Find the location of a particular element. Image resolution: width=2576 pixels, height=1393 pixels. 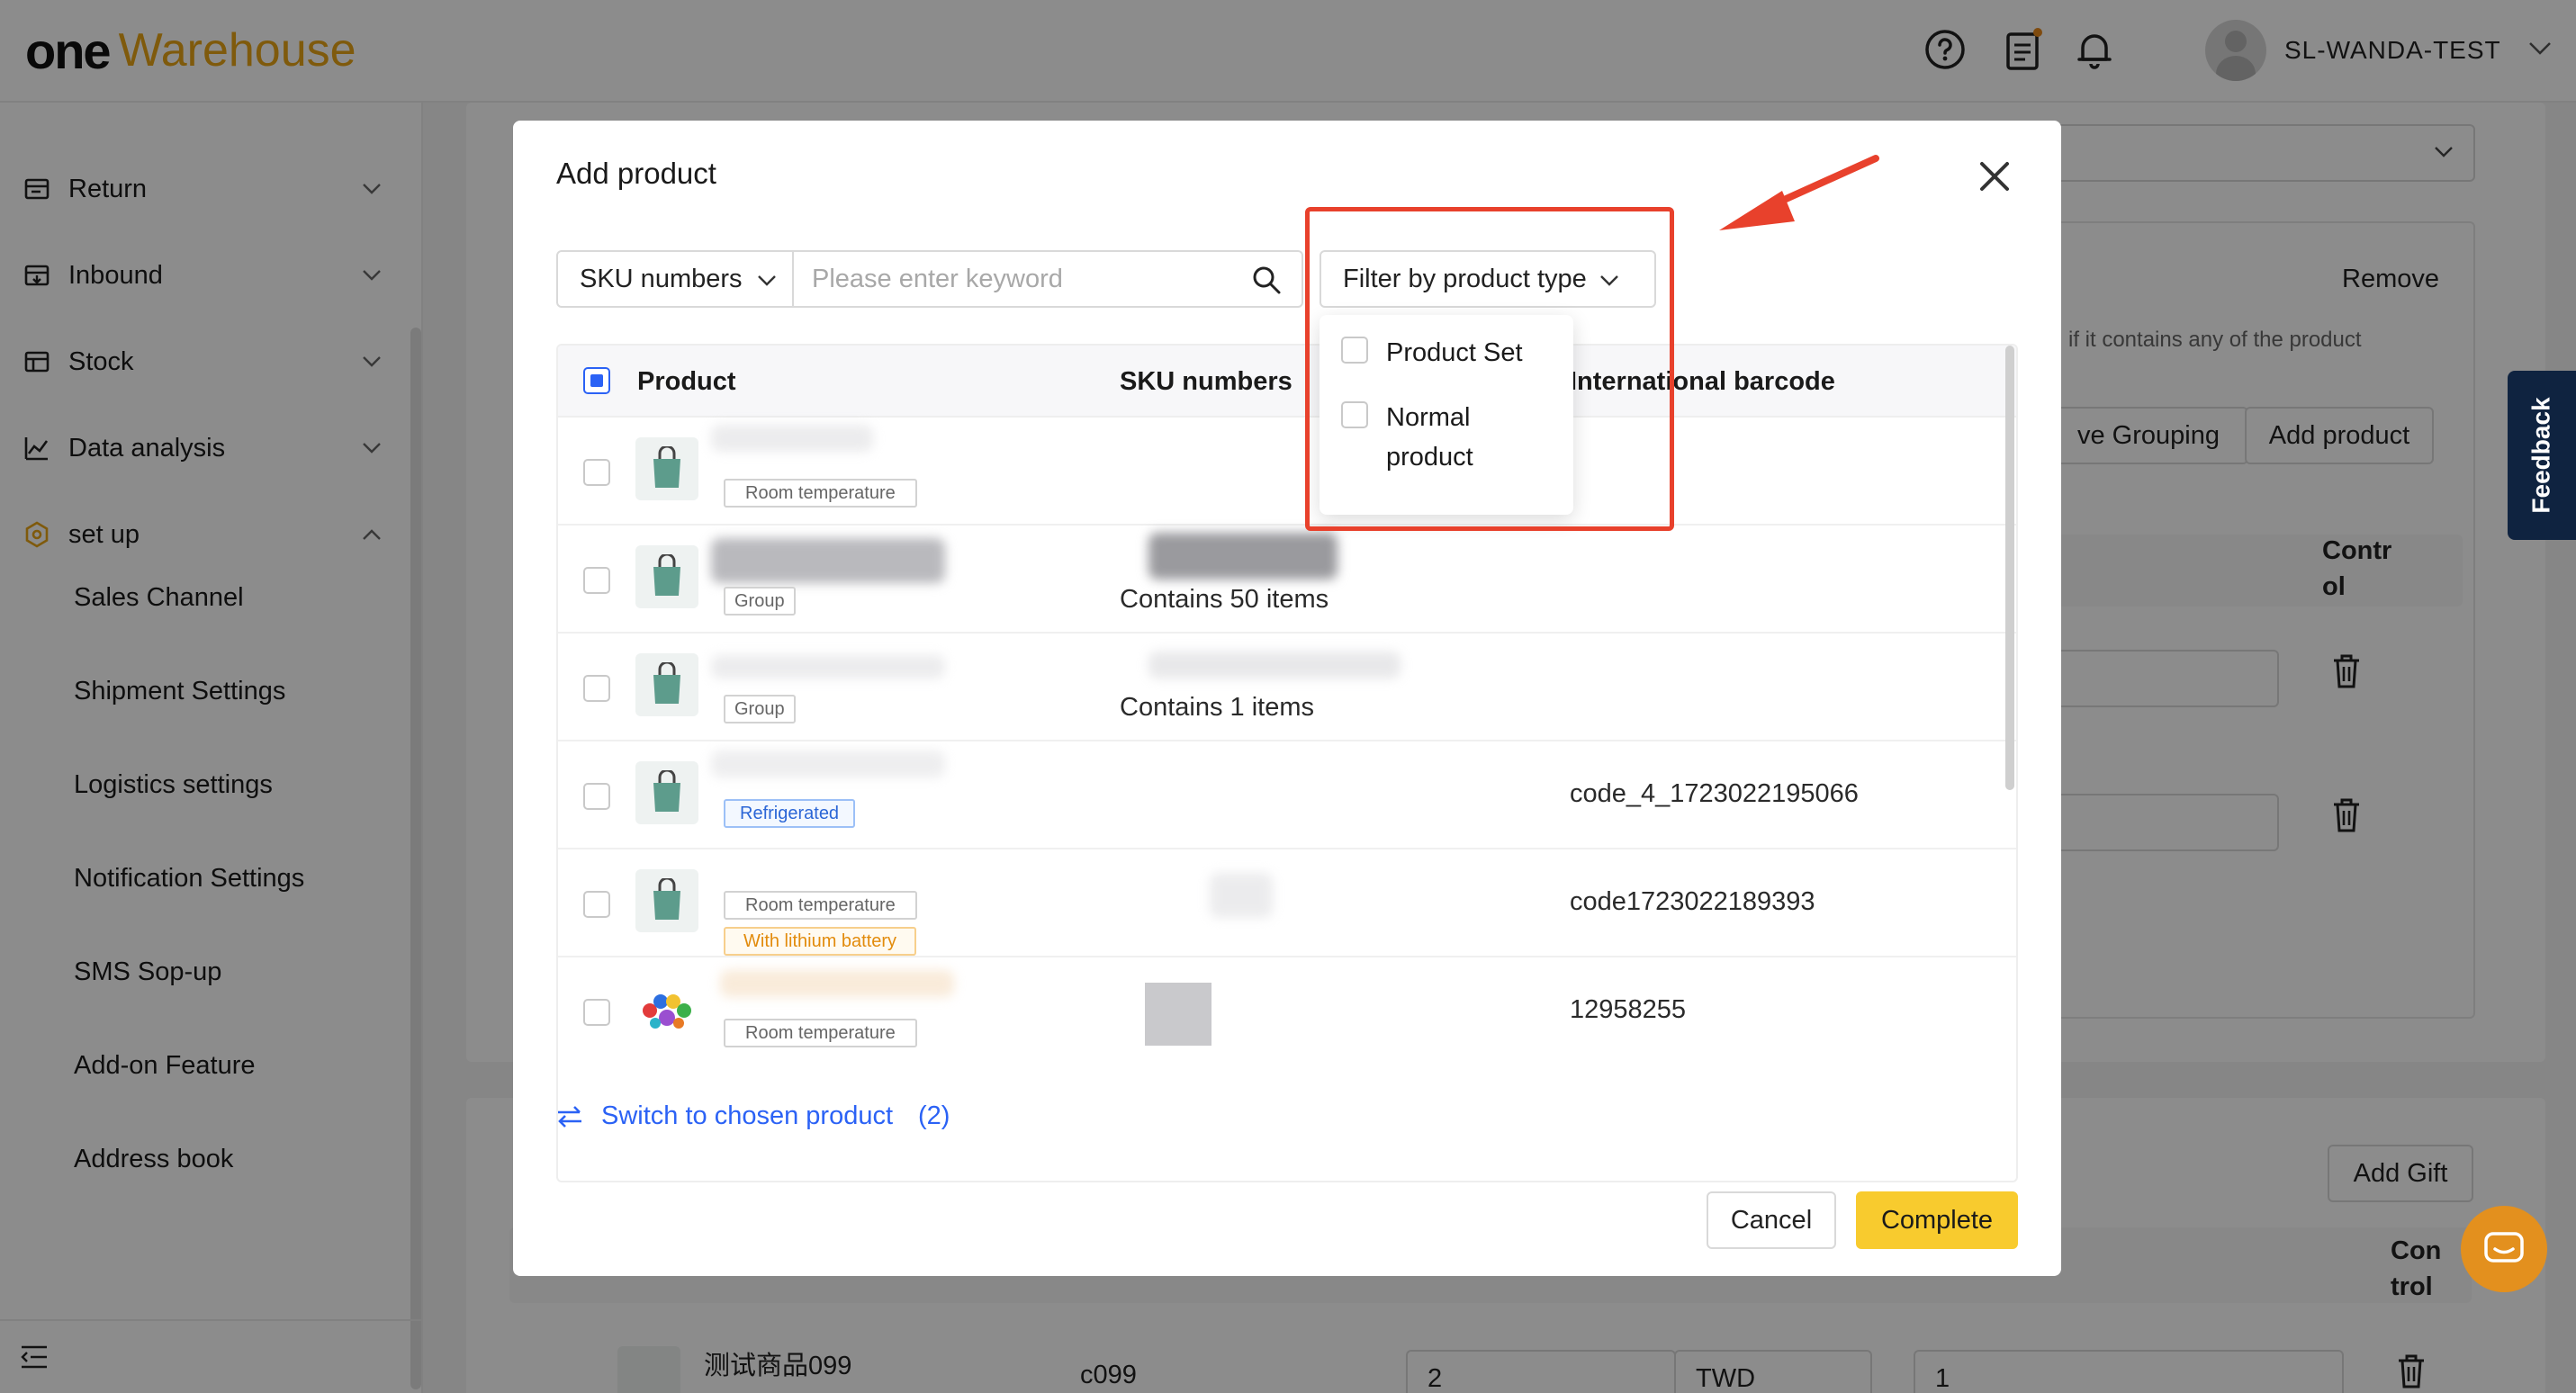

barcode-cell: code_4_1723022195066 is located at coordinates (1714, 793).